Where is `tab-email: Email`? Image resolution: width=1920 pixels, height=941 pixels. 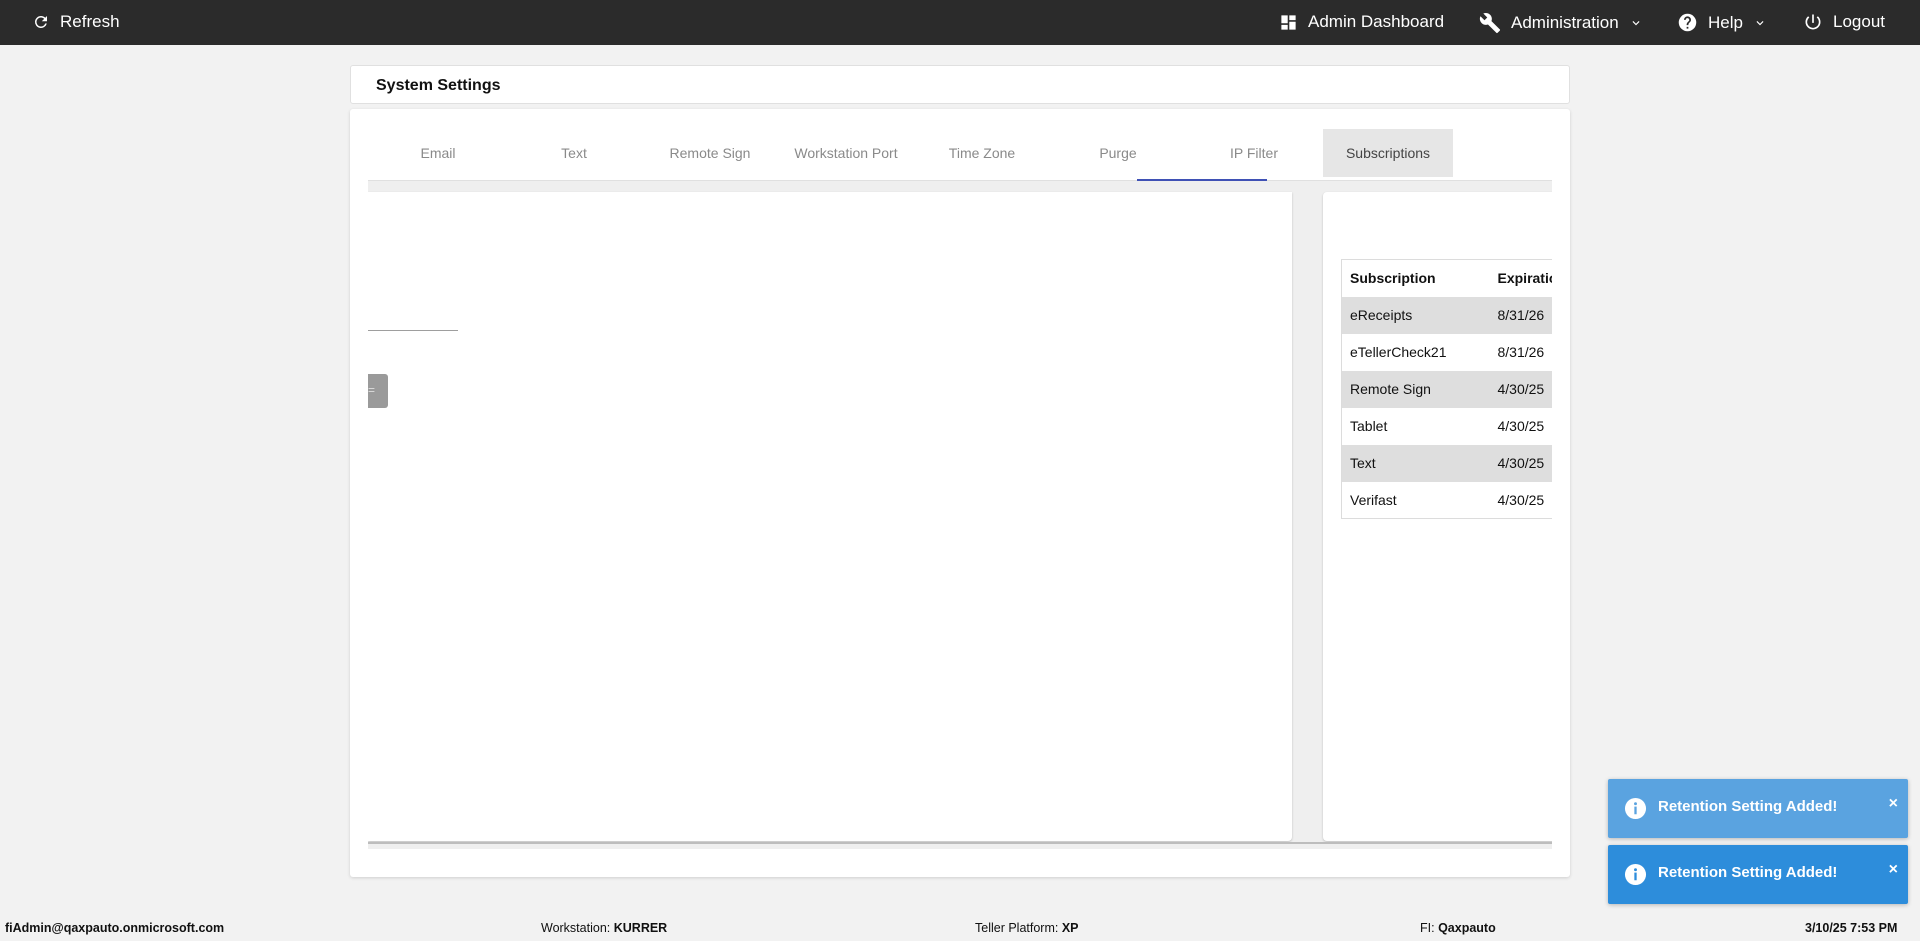
tab-email: Email is located at coordinates (438, 153).